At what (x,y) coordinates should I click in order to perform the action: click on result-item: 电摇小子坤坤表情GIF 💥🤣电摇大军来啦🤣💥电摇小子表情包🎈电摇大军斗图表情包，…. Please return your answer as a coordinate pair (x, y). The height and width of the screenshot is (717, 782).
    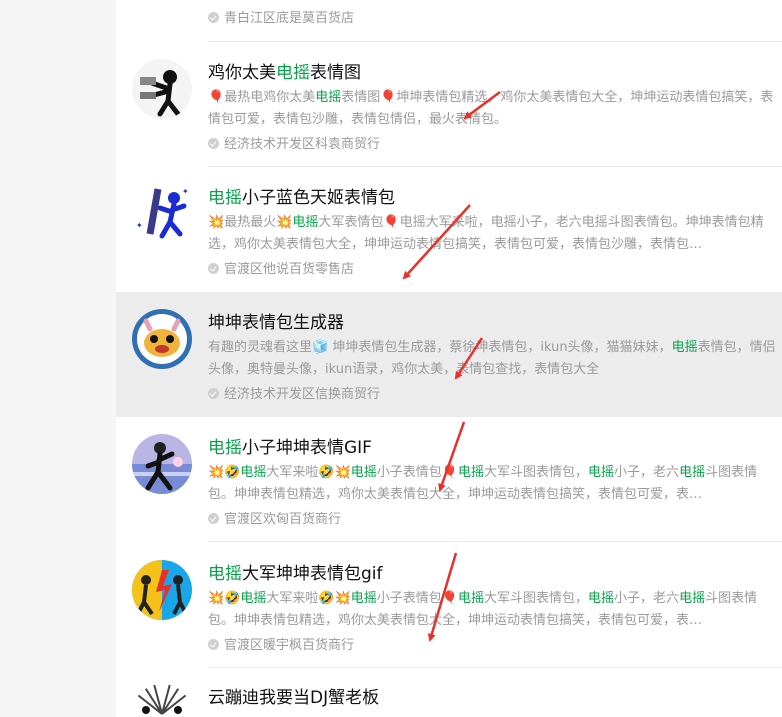
    Looking at the image, I should click on (449, 479).